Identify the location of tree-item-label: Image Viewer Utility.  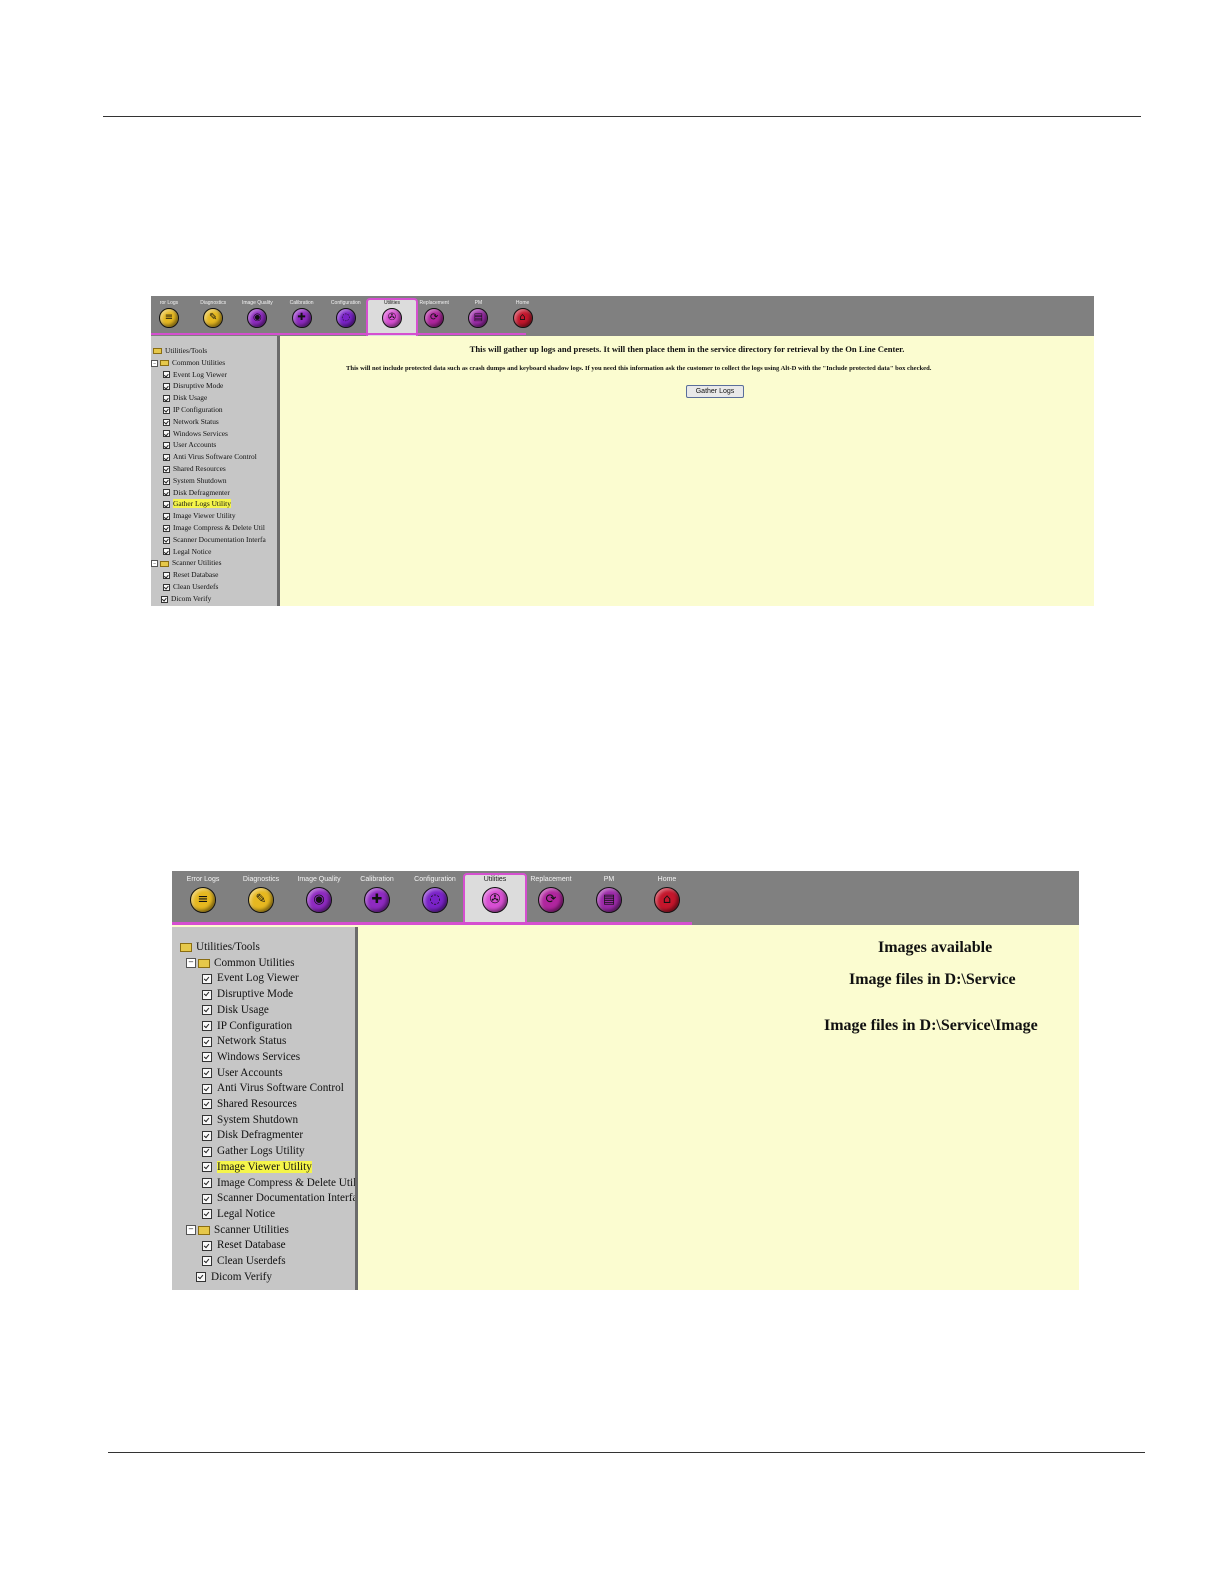
(204, 516).